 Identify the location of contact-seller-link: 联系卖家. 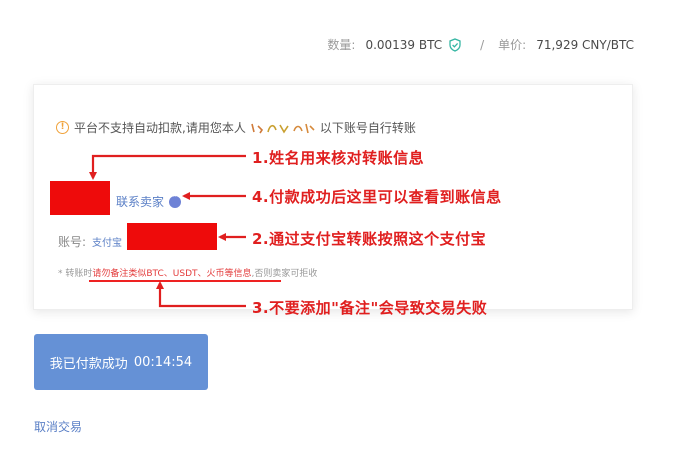
(149, 201).